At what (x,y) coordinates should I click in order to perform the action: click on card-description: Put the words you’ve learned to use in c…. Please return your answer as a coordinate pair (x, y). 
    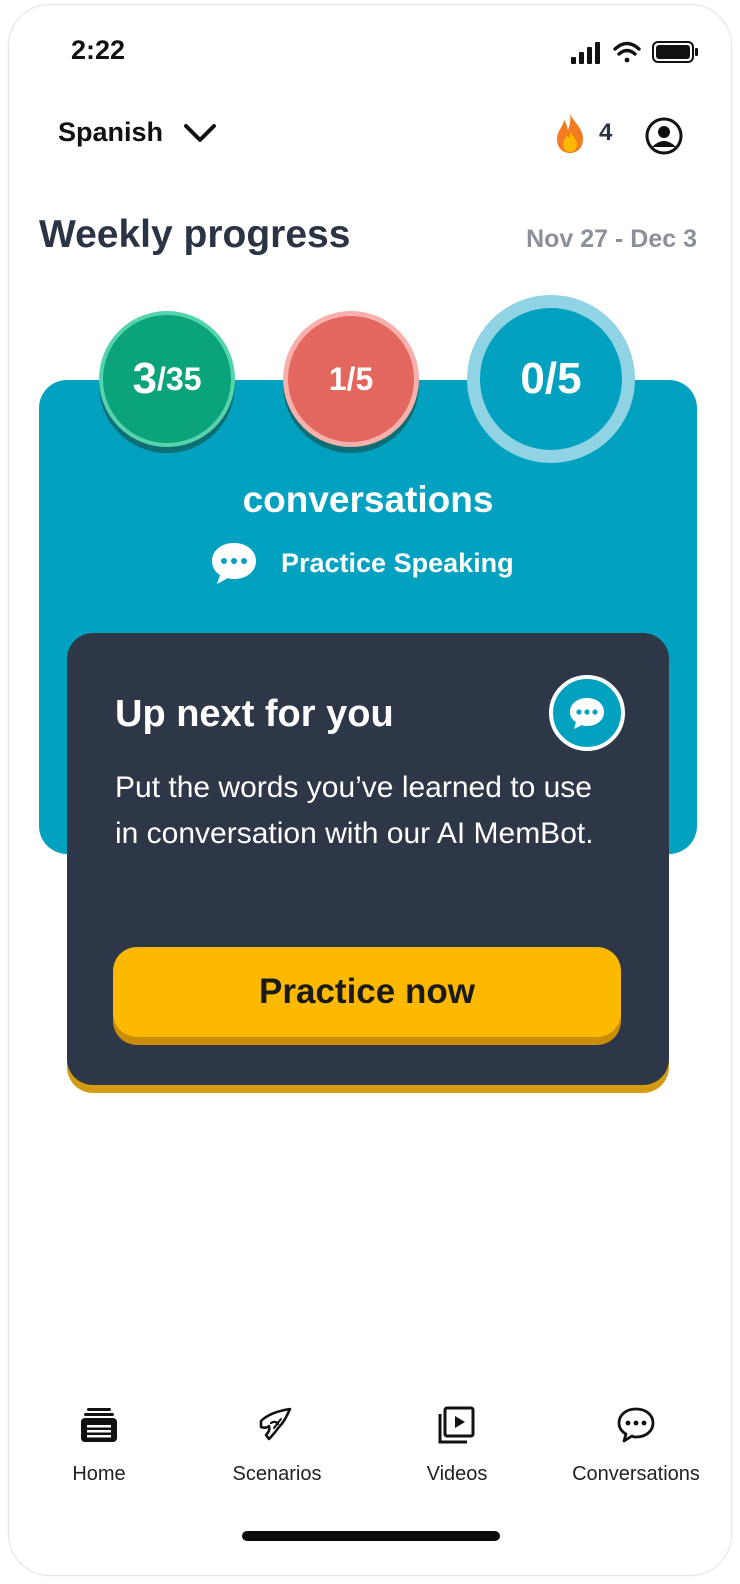
    Looking at the image, I should click on (354, 810).